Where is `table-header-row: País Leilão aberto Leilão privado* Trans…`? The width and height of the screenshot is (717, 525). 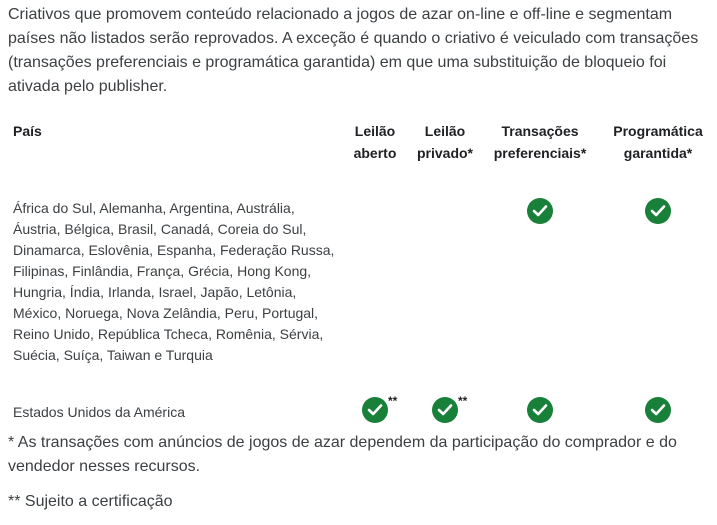
table-header-row: País Leilão aberto Leilão privado* Trans… is located at coordinates (358, 137).